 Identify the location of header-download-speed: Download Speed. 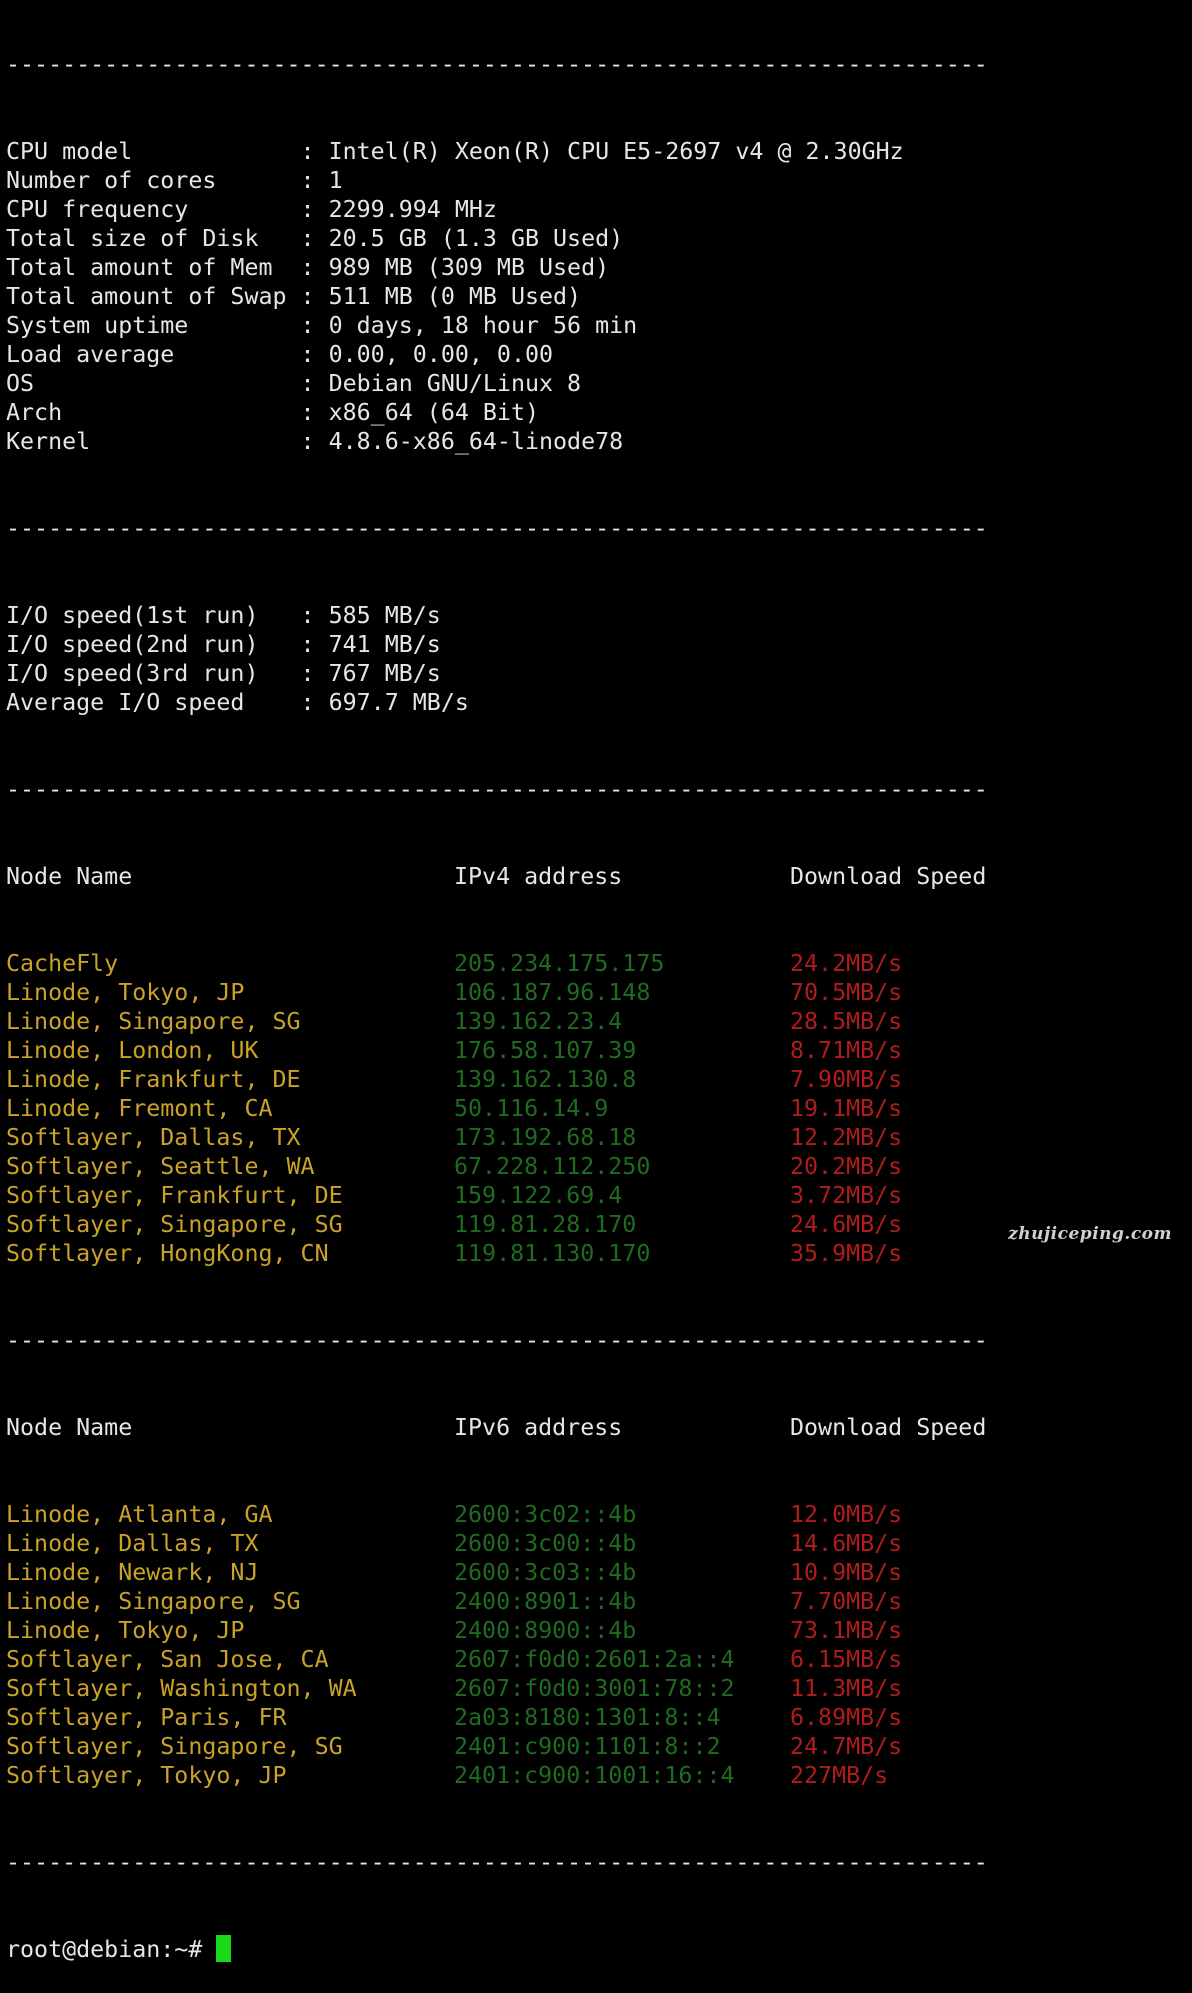
(888, 876).